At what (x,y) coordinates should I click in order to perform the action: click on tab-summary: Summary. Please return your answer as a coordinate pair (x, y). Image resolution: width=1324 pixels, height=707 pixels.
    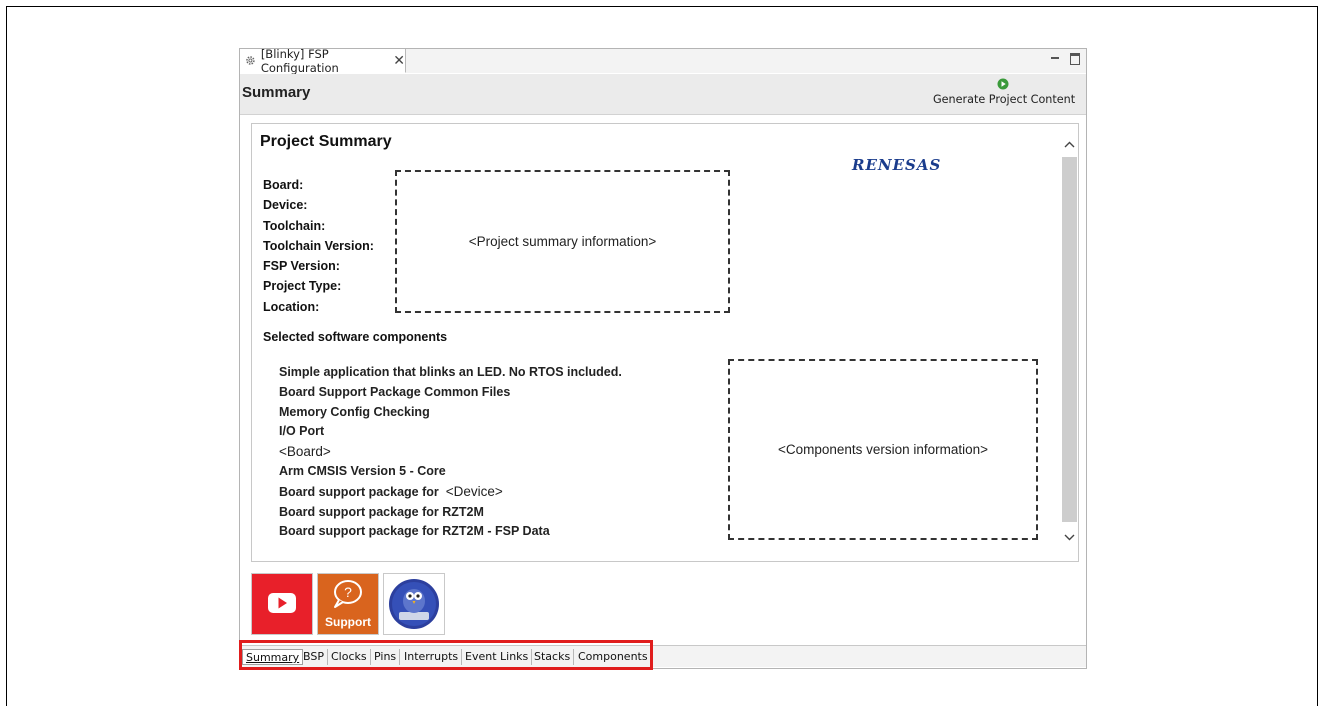
    Looking at the image, I should click on (273, 657).